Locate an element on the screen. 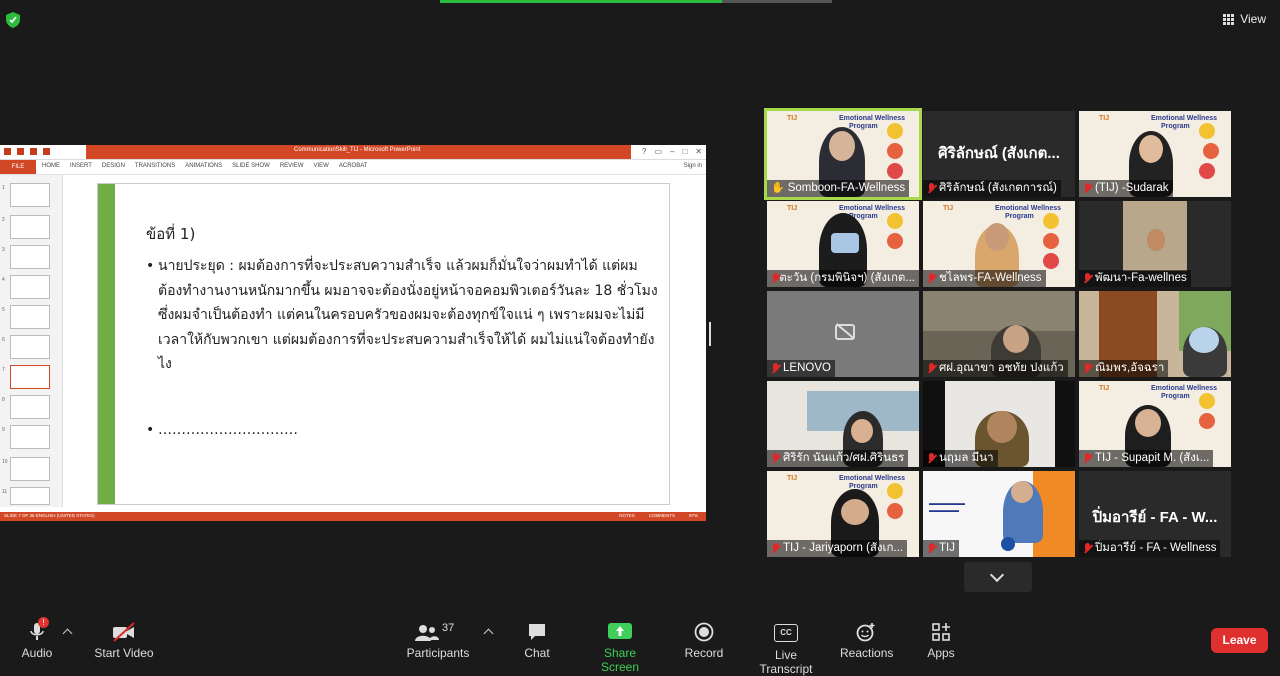 Image resolution: width=1280 pixels, height=676 pixels. camera-off-icon is located at coordinates (845, 332).